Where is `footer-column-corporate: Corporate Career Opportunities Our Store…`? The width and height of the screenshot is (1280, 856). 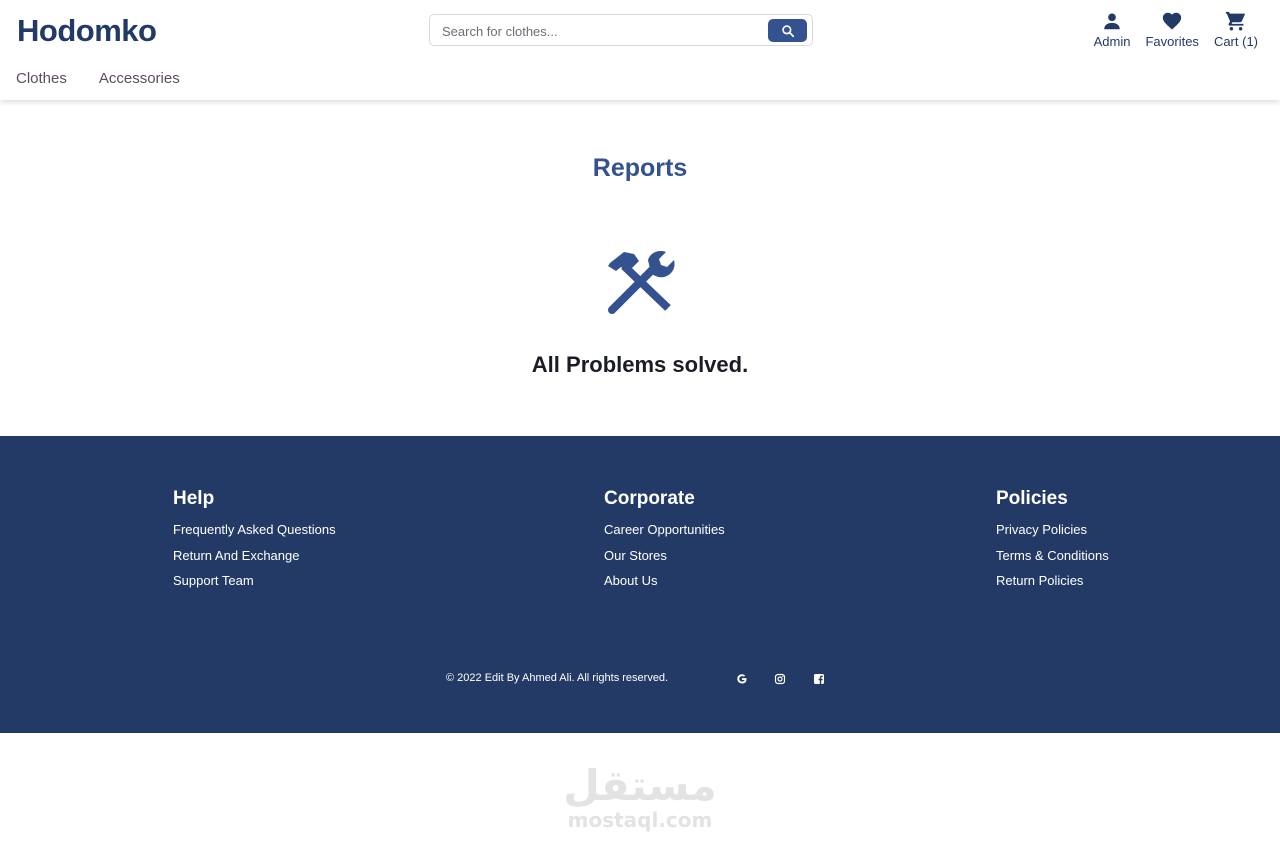
footer-column-corporate: Corporate Career Opportunities Our Store… is located at coordinates (664, 541).